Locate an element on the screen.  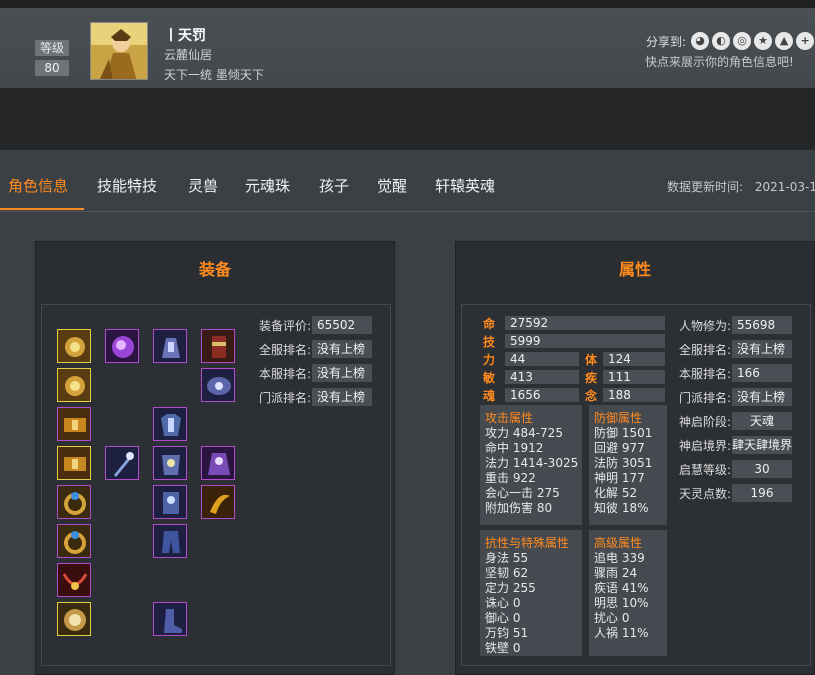
character-title: 天下一统 墨倾天下 is located at coordinates (214, 75).